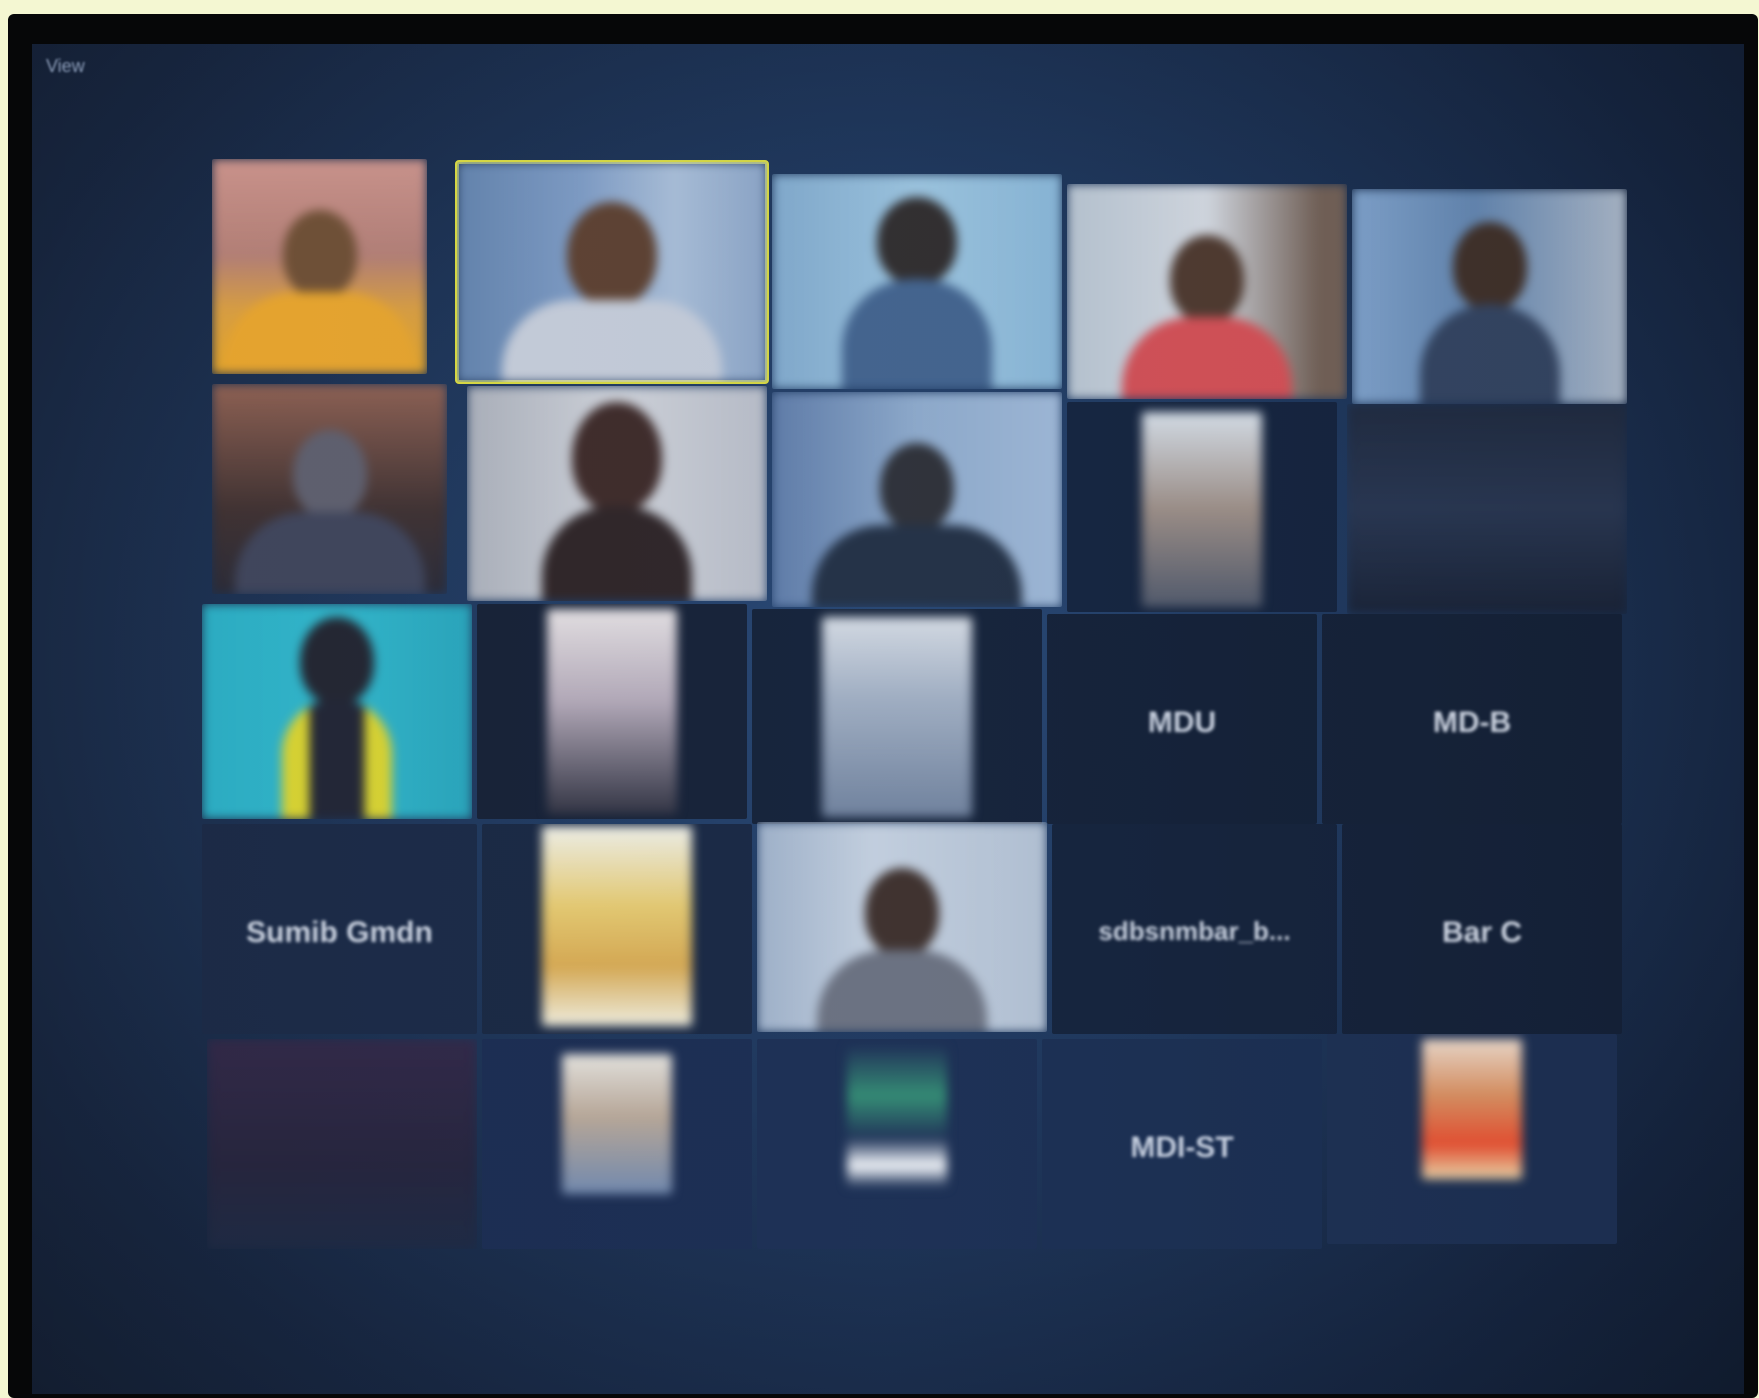  I want to click on participant-tile-video-off: MDI-ST, so click(1182, 1144).